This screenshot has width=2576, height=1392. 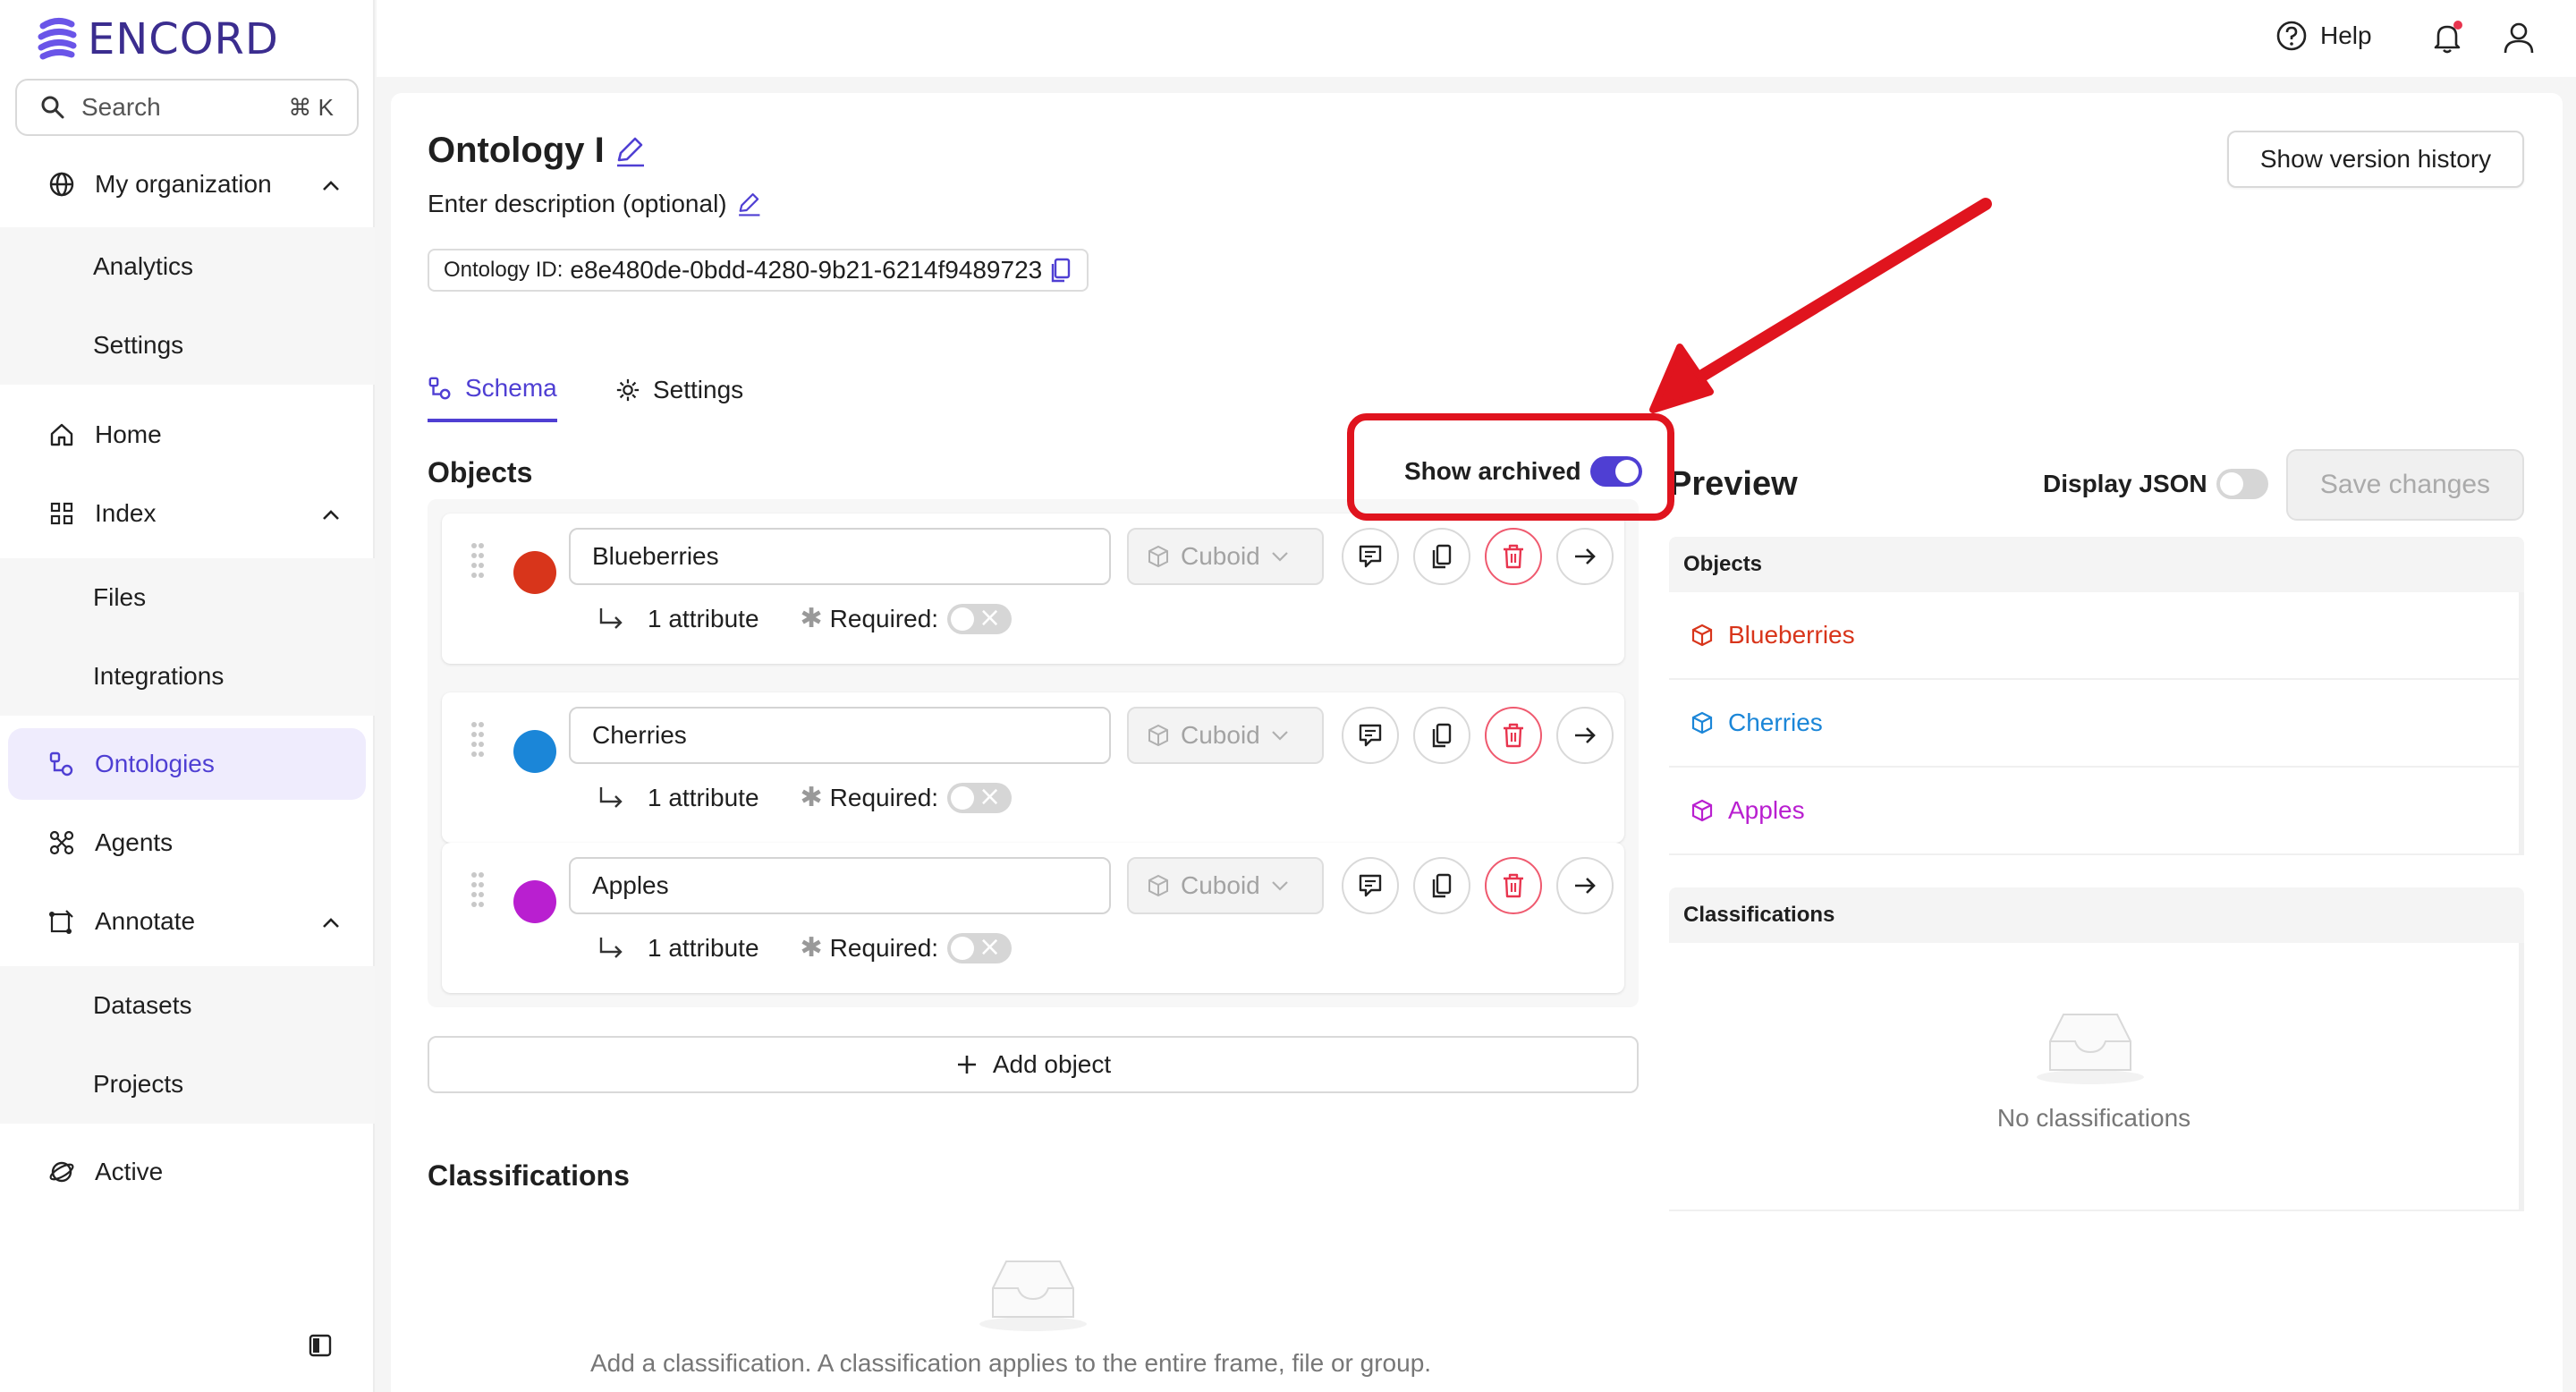 What do you see at coordinates (128, 434) in the screenshot?
I see `sidebar-item-label: Home` at bounding box center [128, 434].